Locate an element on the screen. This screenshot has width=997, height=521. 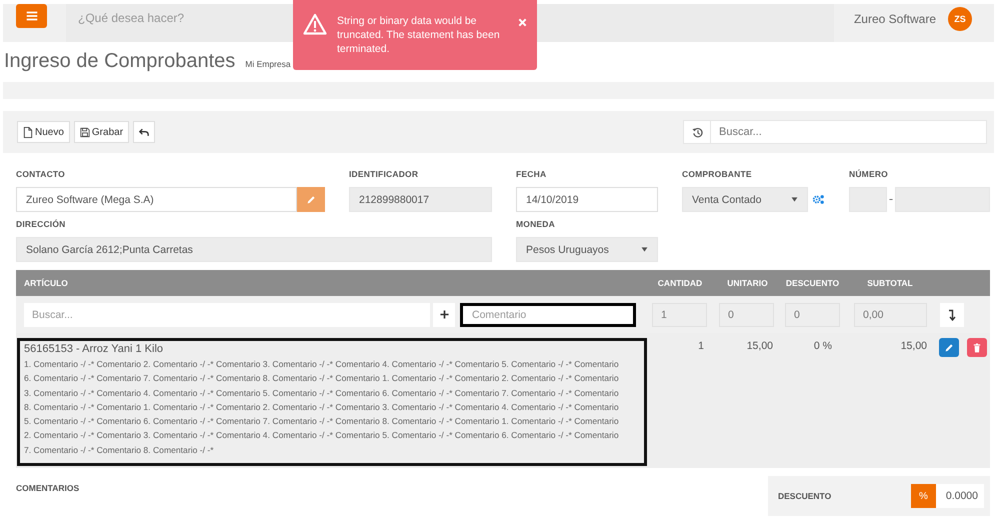
input-field: 212899880017 is located at coordinates (420, 199).